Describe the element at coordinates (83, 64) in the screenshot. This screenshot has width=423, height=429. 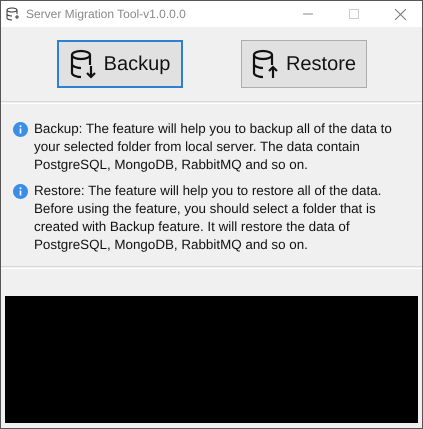
I see `database-download-icon` at that location.